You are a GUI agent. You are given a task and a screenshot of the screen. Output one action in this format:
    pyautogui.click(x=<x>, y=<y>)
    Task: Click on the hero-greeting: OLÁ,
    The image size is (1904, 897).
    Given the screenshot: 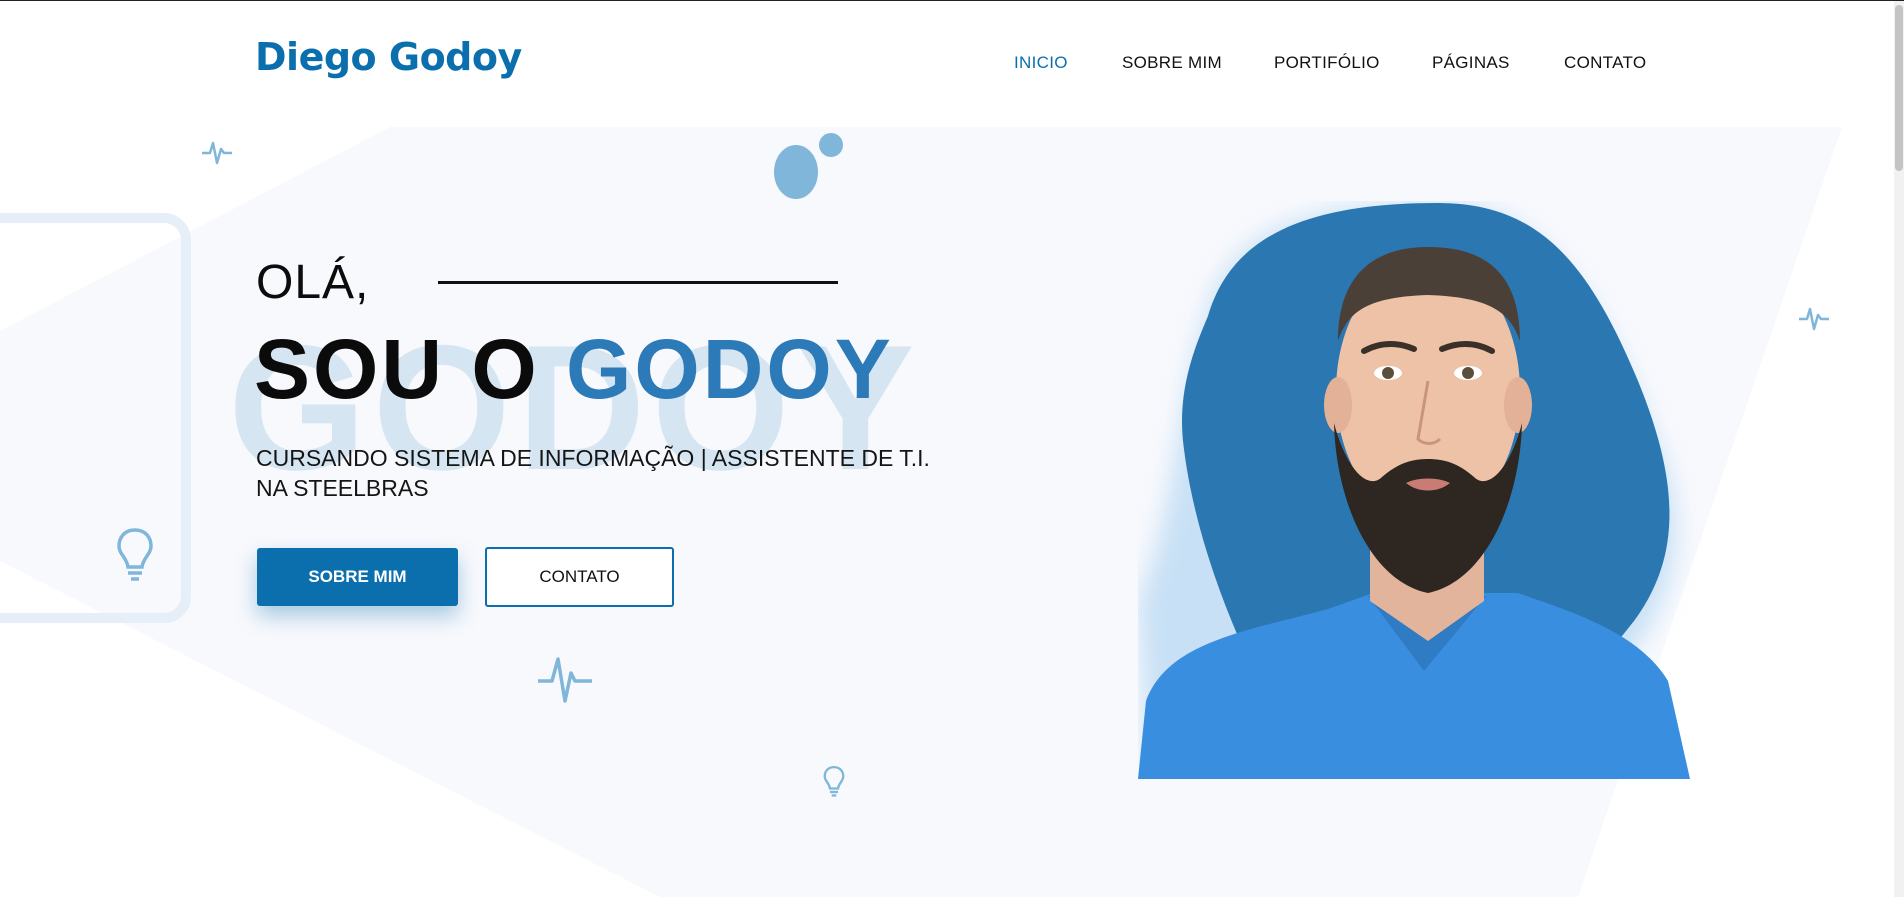 What is the action you would take?
    pyautogui.click(x=313, y=282)
    